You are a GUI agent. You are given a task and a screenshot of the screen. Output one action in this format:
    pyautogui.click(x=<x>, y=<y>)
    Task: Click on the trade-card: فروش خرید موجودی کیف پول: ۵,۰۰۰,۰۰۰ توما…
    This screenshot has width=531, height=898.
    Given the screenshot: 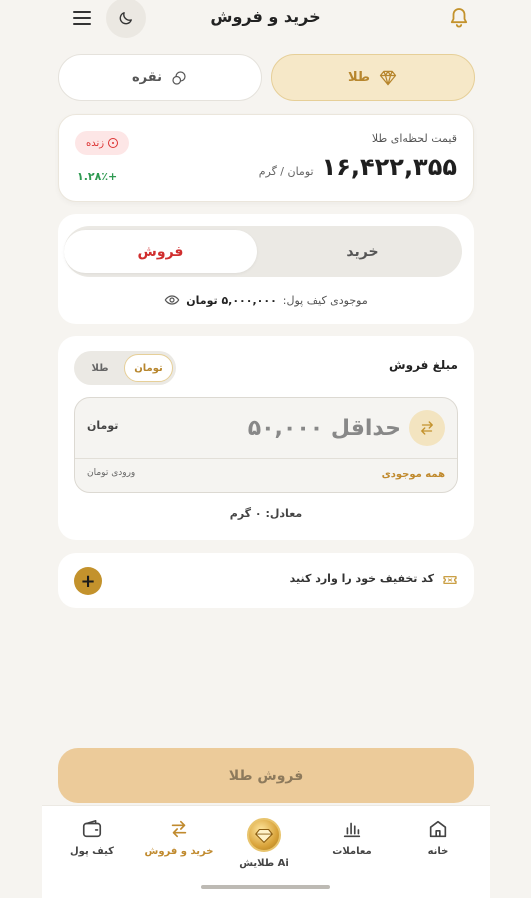 What is the action you would take?
    pyautogui.click(x=266, y=269)
    